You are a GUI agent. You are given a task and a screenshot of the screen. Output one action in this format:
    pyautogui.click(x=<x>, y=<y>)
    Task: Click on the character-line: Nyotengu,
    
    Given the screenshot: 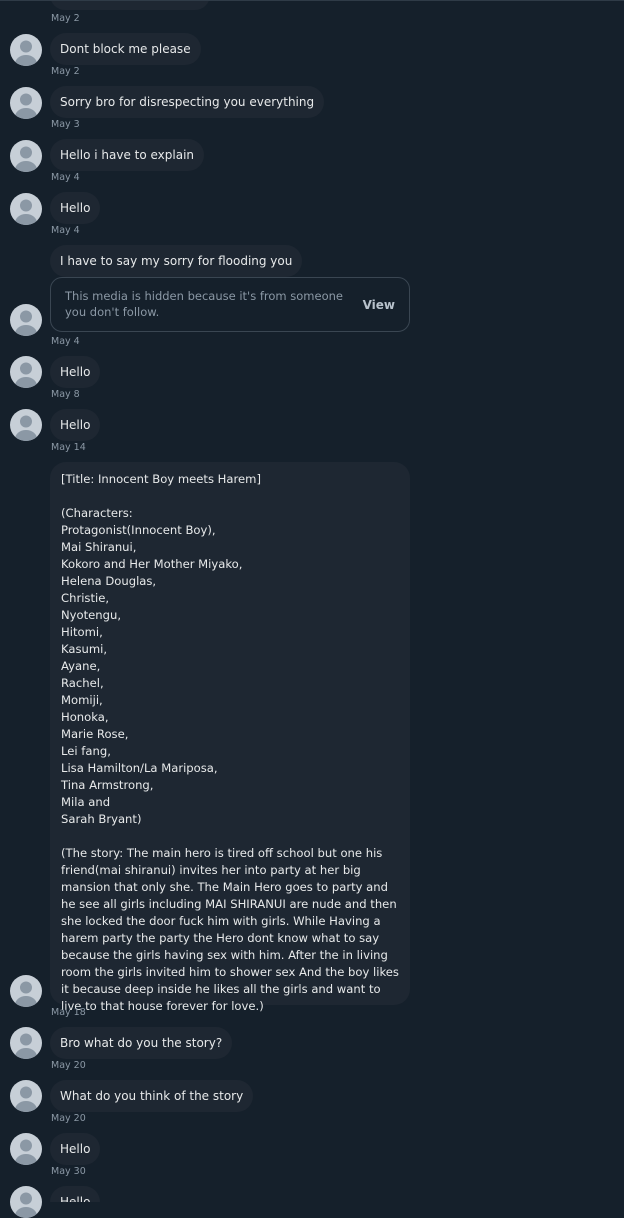 What is the action you would take?
    pyautogui.click(x=91, y=615)
    